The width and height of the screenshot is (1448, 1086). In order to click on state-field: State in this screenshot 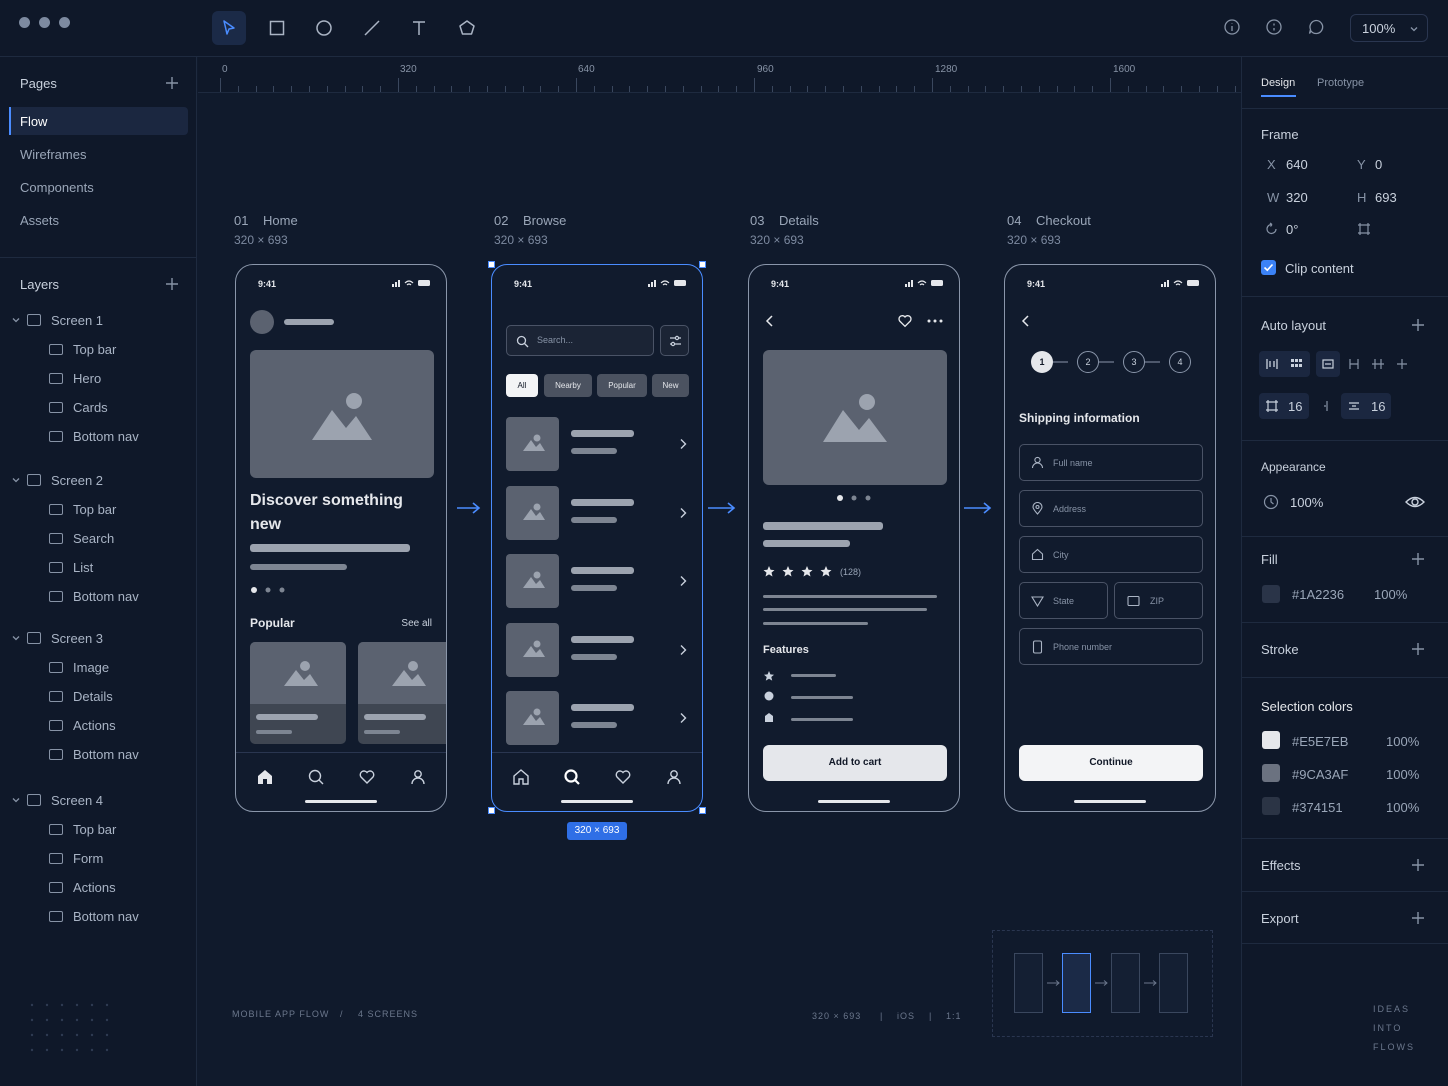, I will do `click(1063, 600)`.